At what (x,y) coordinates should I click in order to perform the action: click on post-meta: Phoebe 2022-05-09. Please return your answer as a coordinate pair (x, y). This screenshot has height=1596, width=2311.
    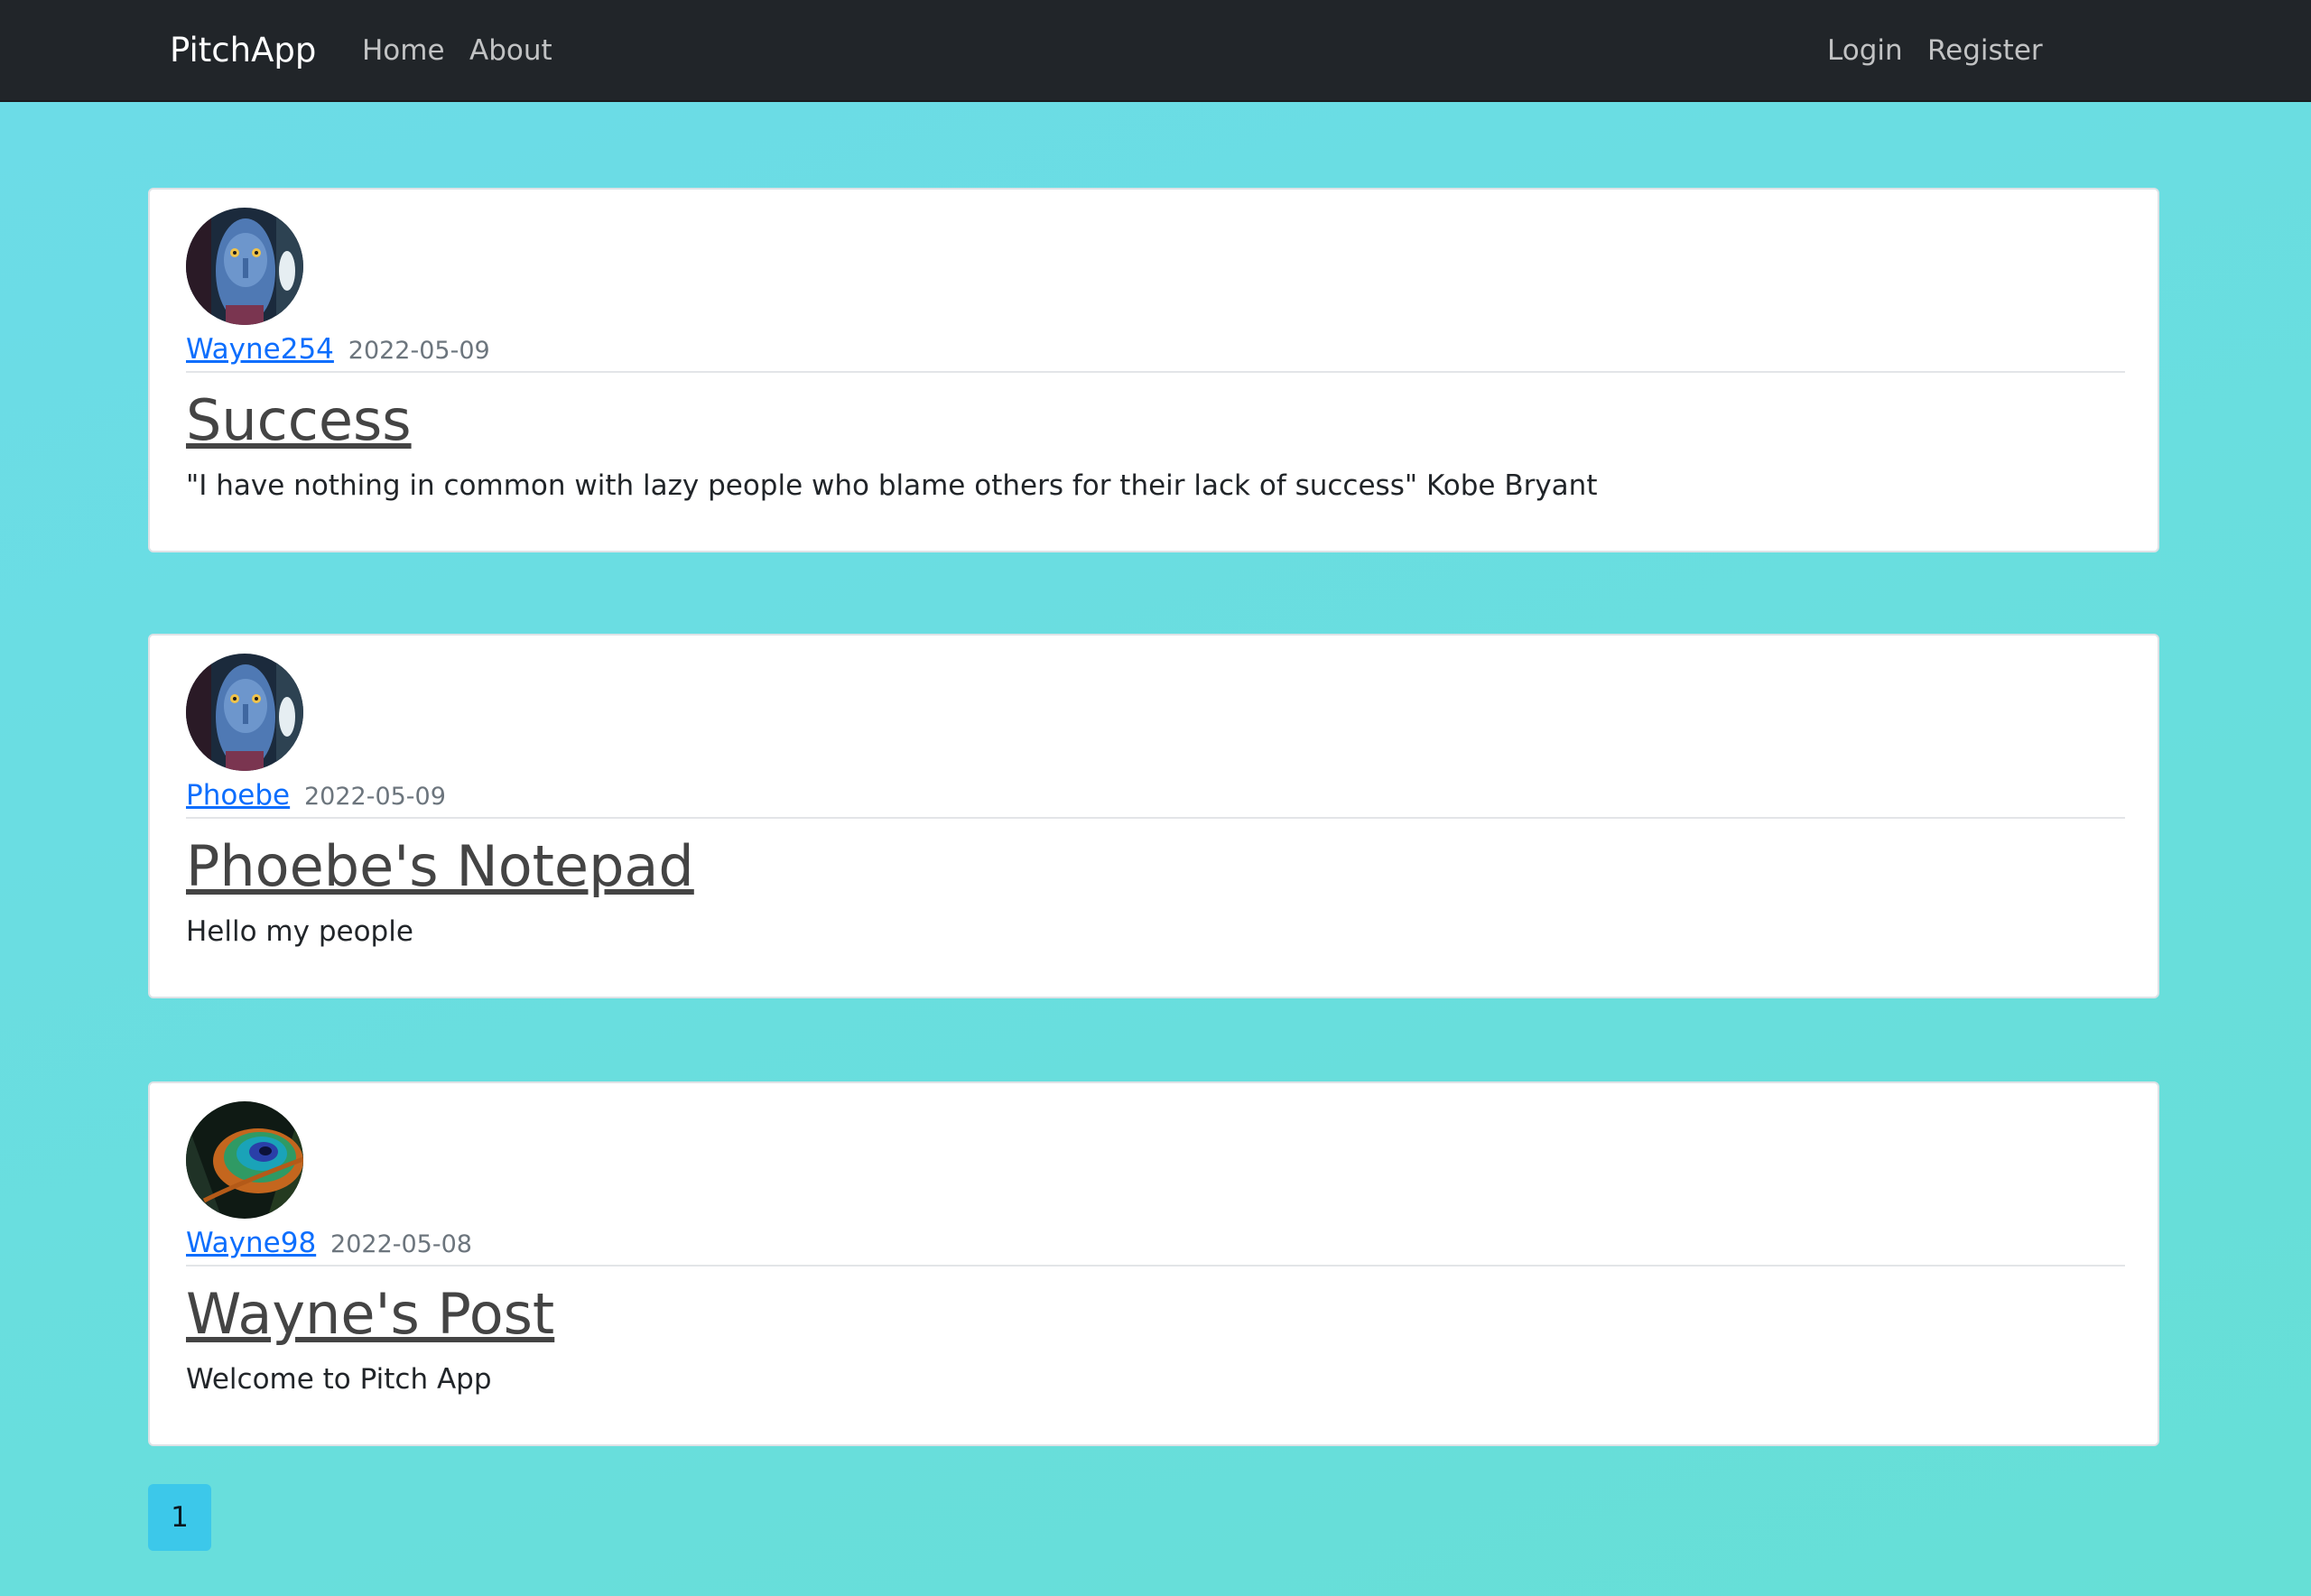
    Looking at the image, I should click on (316, 796).